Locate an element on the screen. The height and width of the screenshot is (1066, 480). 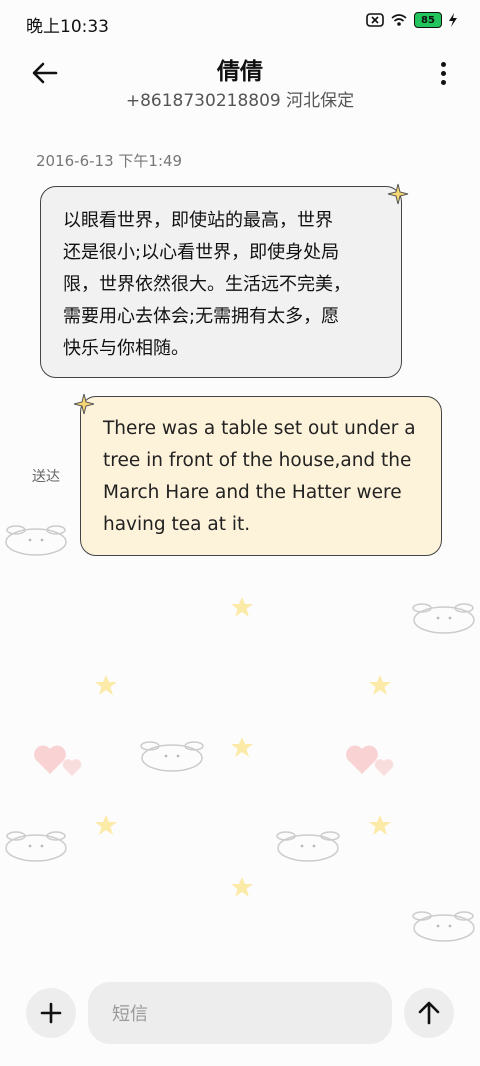
delivery-status: 送达 is located at coordinates (46, 477).